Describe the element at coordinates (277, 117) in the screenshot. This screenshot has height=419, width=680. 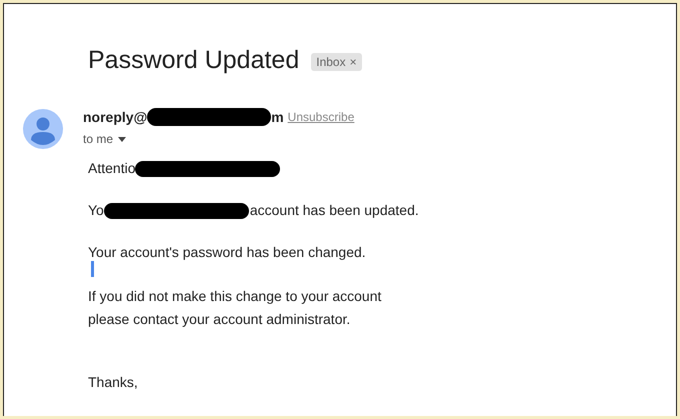
I see `sender-address: m` at that location.